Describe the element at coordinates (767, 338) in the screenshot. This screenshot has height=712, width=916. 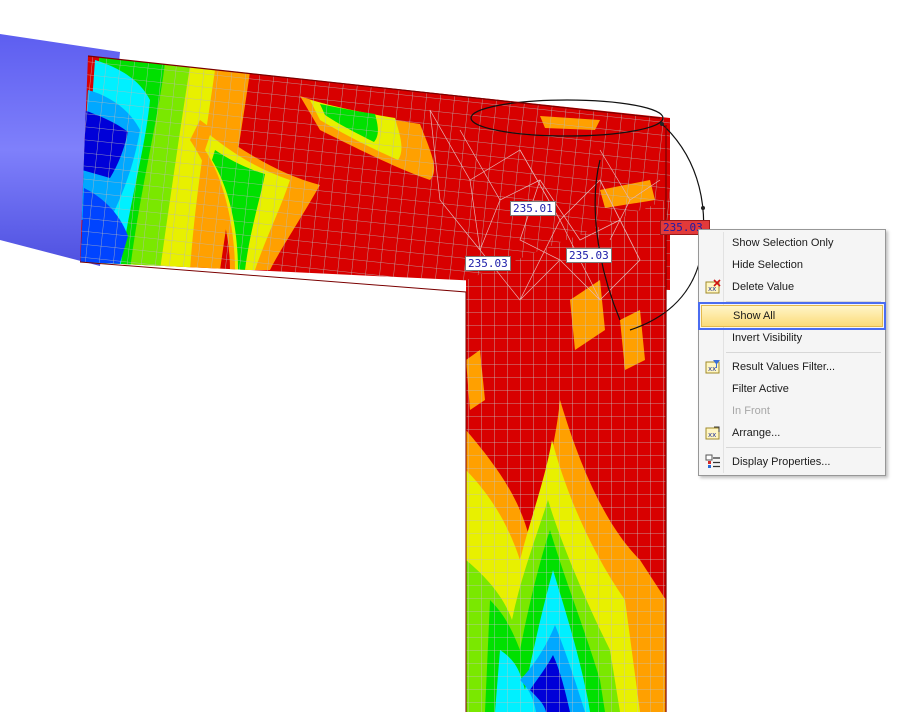
I see `menu-item-label: Invert Visibility` at that location.